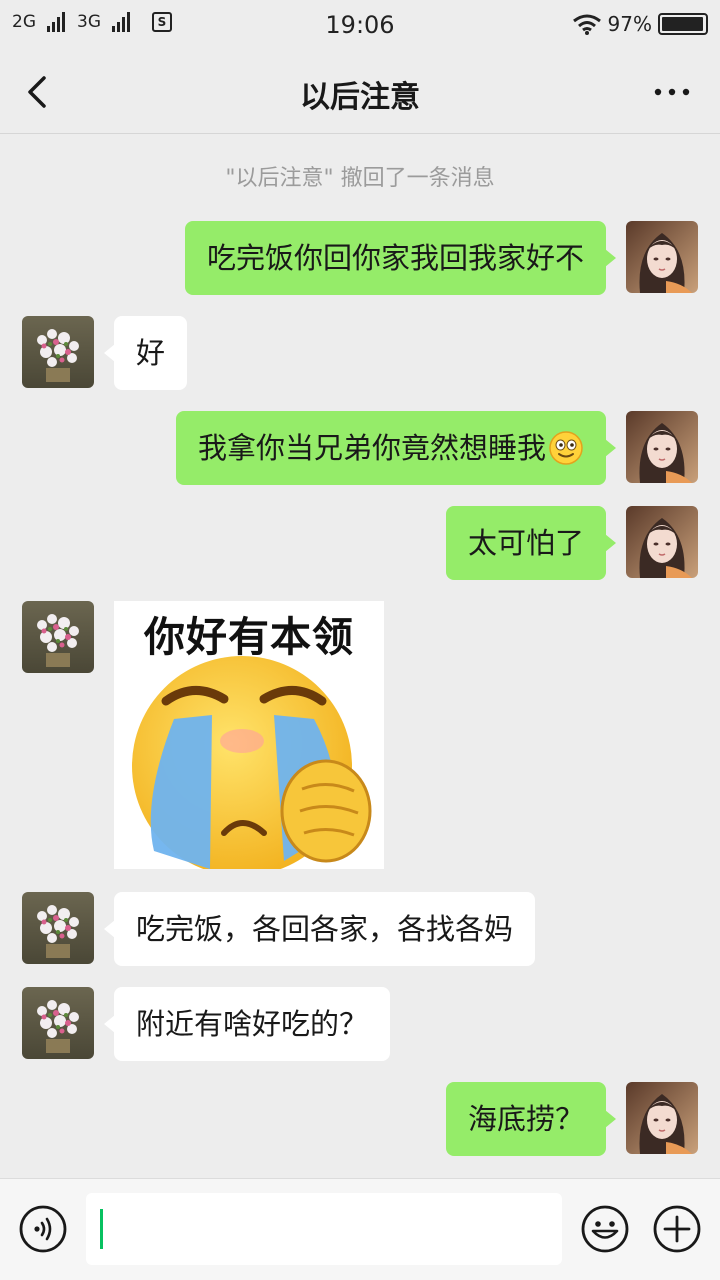  I want to click on message-input, so click(324, 1229).